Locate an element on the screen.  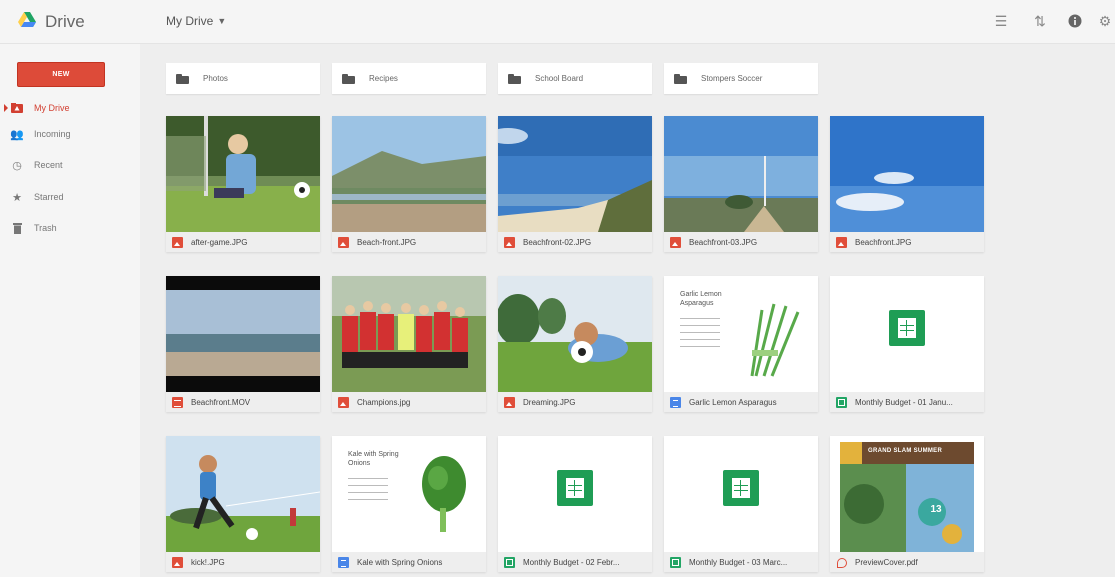
sidebar-item-starred: ★ Starred is located at coordinates (36, 197).